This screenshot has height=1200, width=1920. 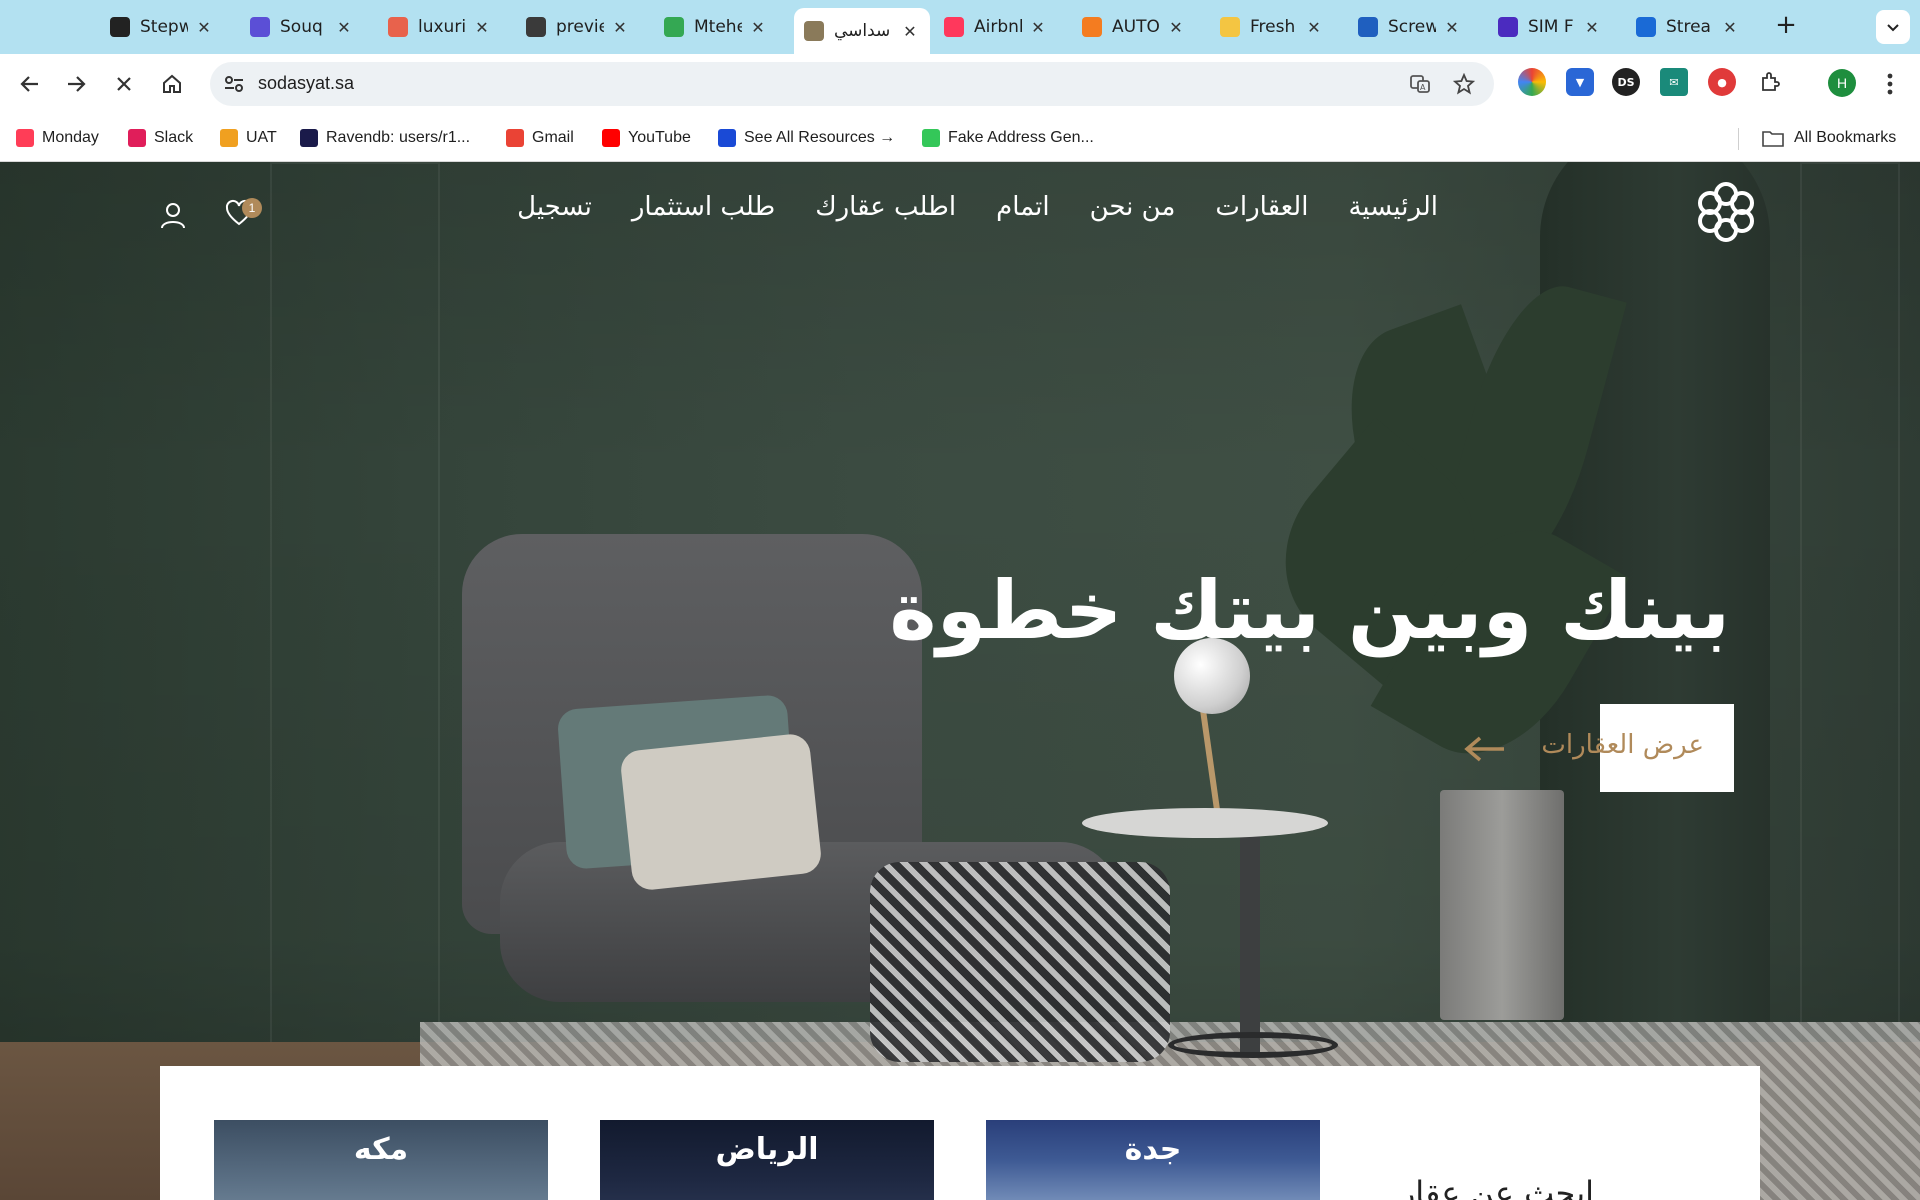 What do you see at coordinates (1646, 27) in the screenshot?
I see `butterfly-icon` at bounding box center [1646, 27].